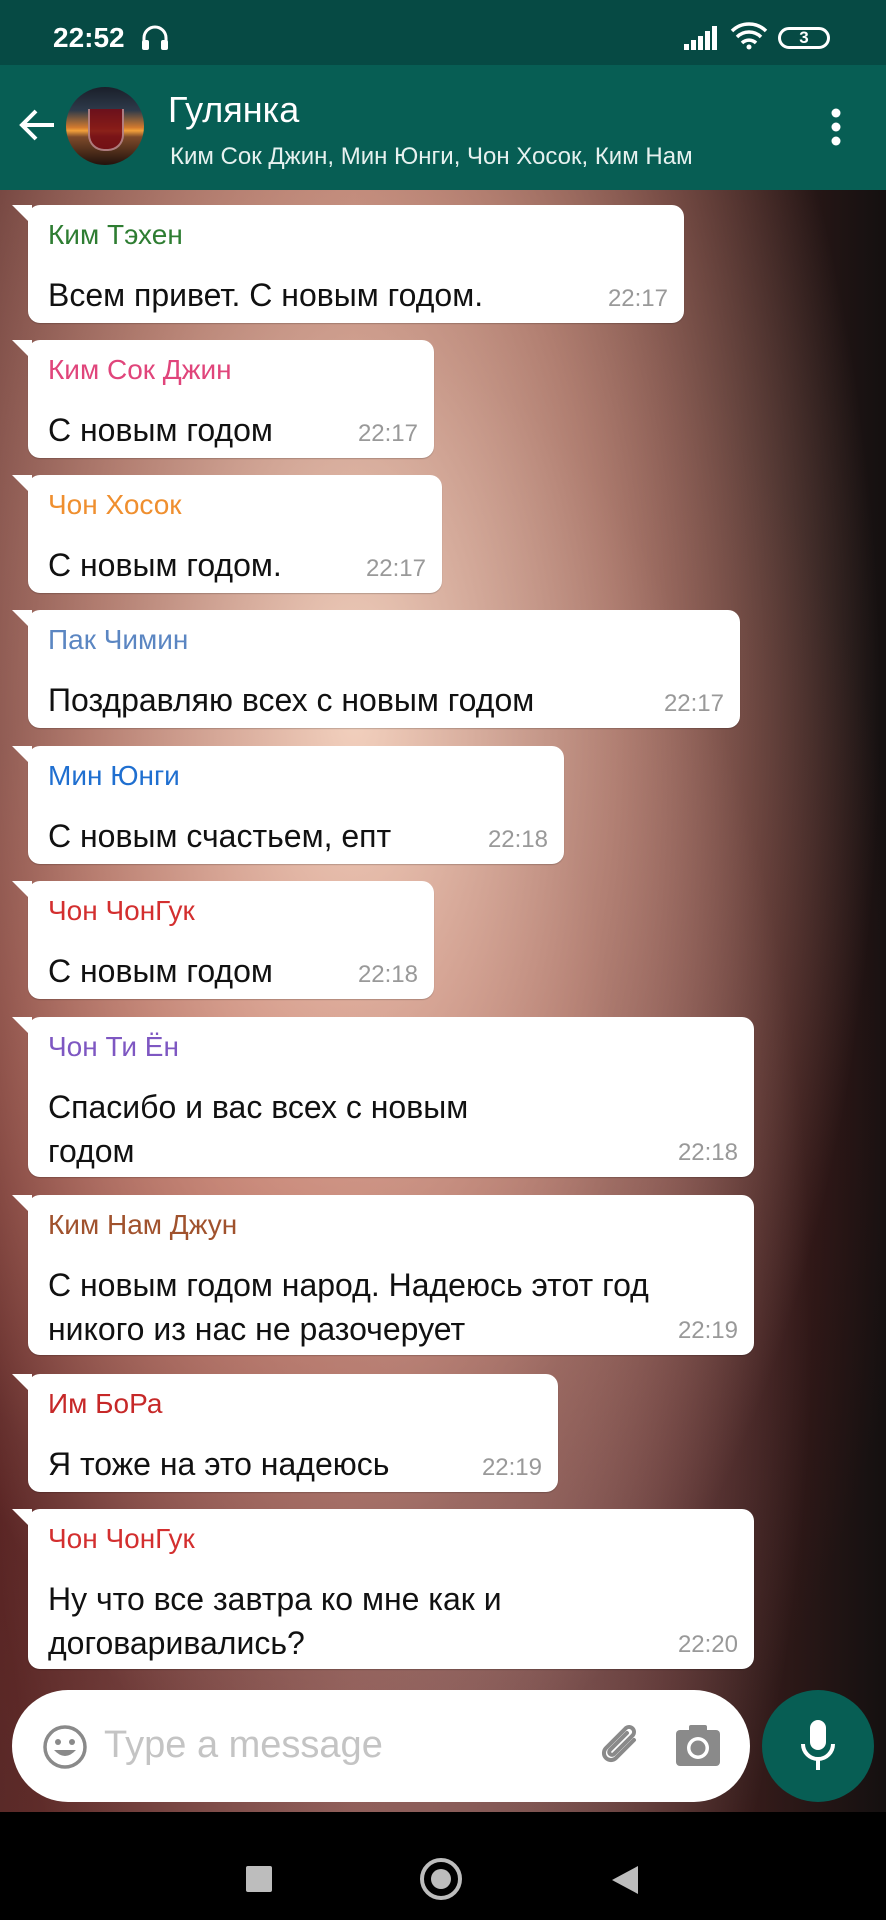  I want to click on message-sender: Ким Нам Джун, so click(143, 1224).